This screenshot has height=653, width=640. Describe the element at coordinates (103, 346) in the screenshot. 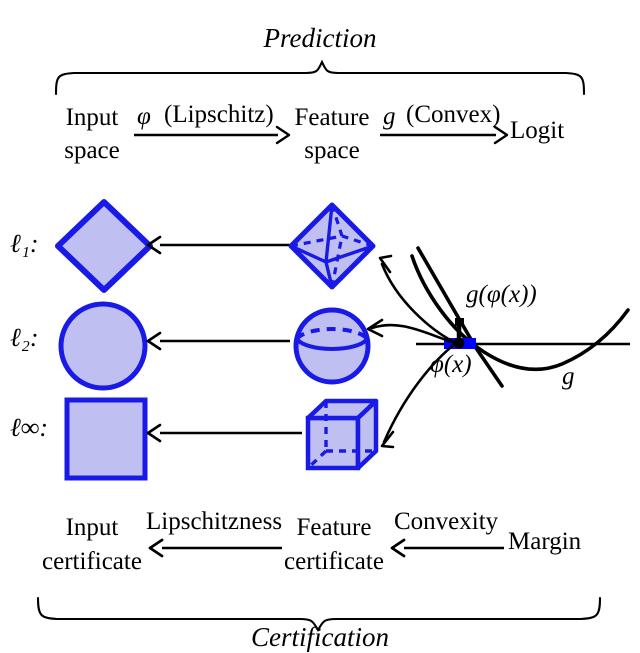

I see `shape-circle-l2` at that location.